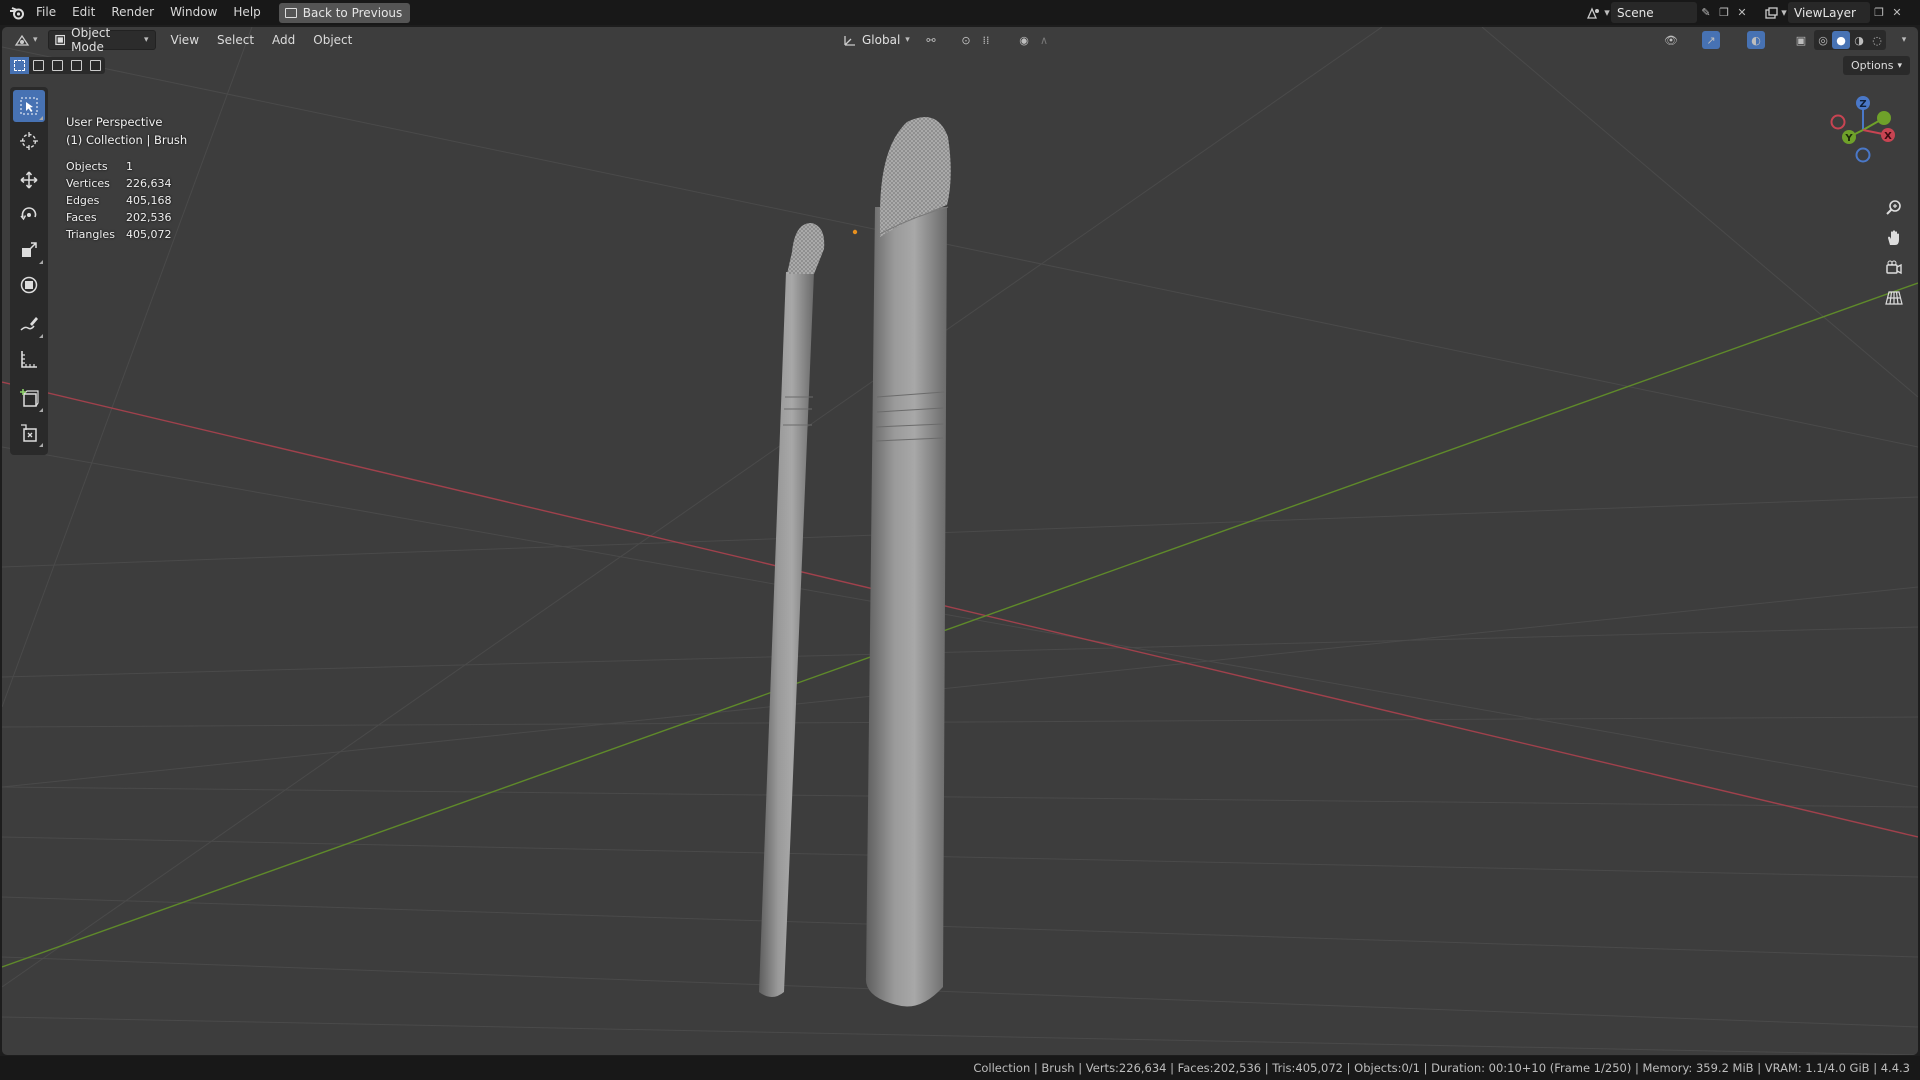 This screenshot has height=1080, width=1920. I want to click on stats-key: Vertices, so click(88, 183).